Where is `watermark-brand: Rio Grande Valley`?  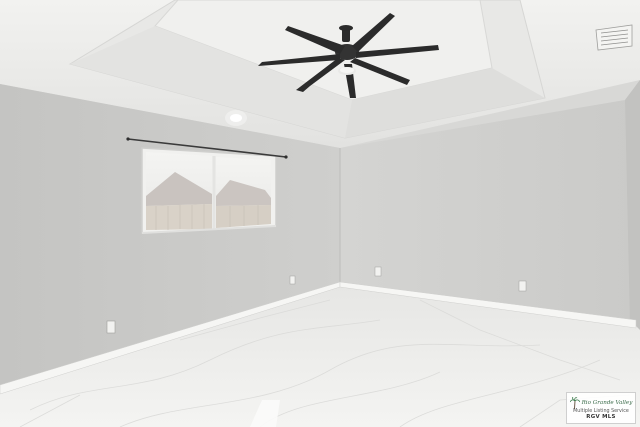 watermark-brand: Rio Grande Valley is located at coordinates (607, 402).